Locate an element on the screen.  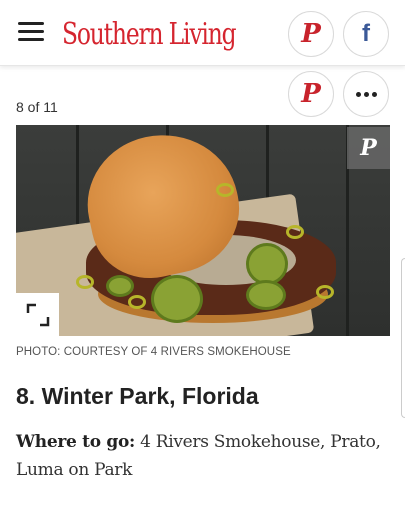
expand-photo-button is located at coordinates (37, 314).